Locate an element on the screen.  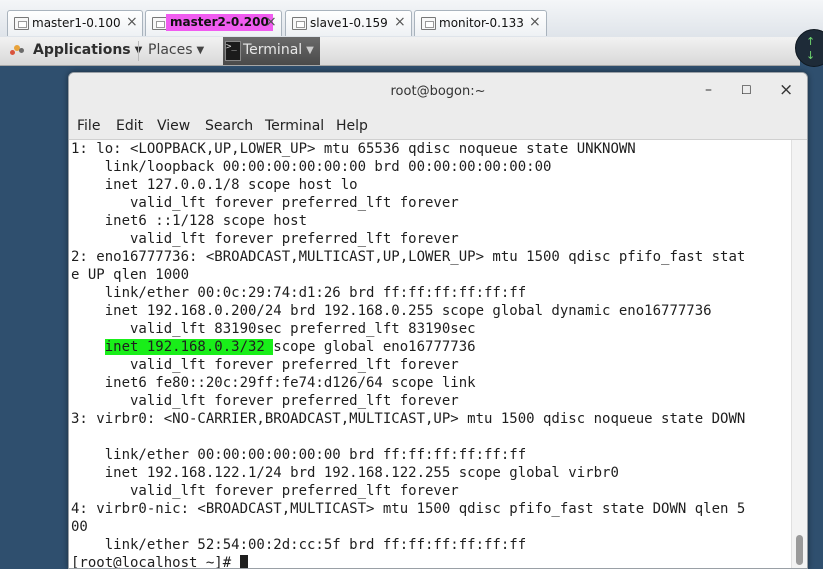
applications-menu: Applications▼ is located at coordinates (87, 50).